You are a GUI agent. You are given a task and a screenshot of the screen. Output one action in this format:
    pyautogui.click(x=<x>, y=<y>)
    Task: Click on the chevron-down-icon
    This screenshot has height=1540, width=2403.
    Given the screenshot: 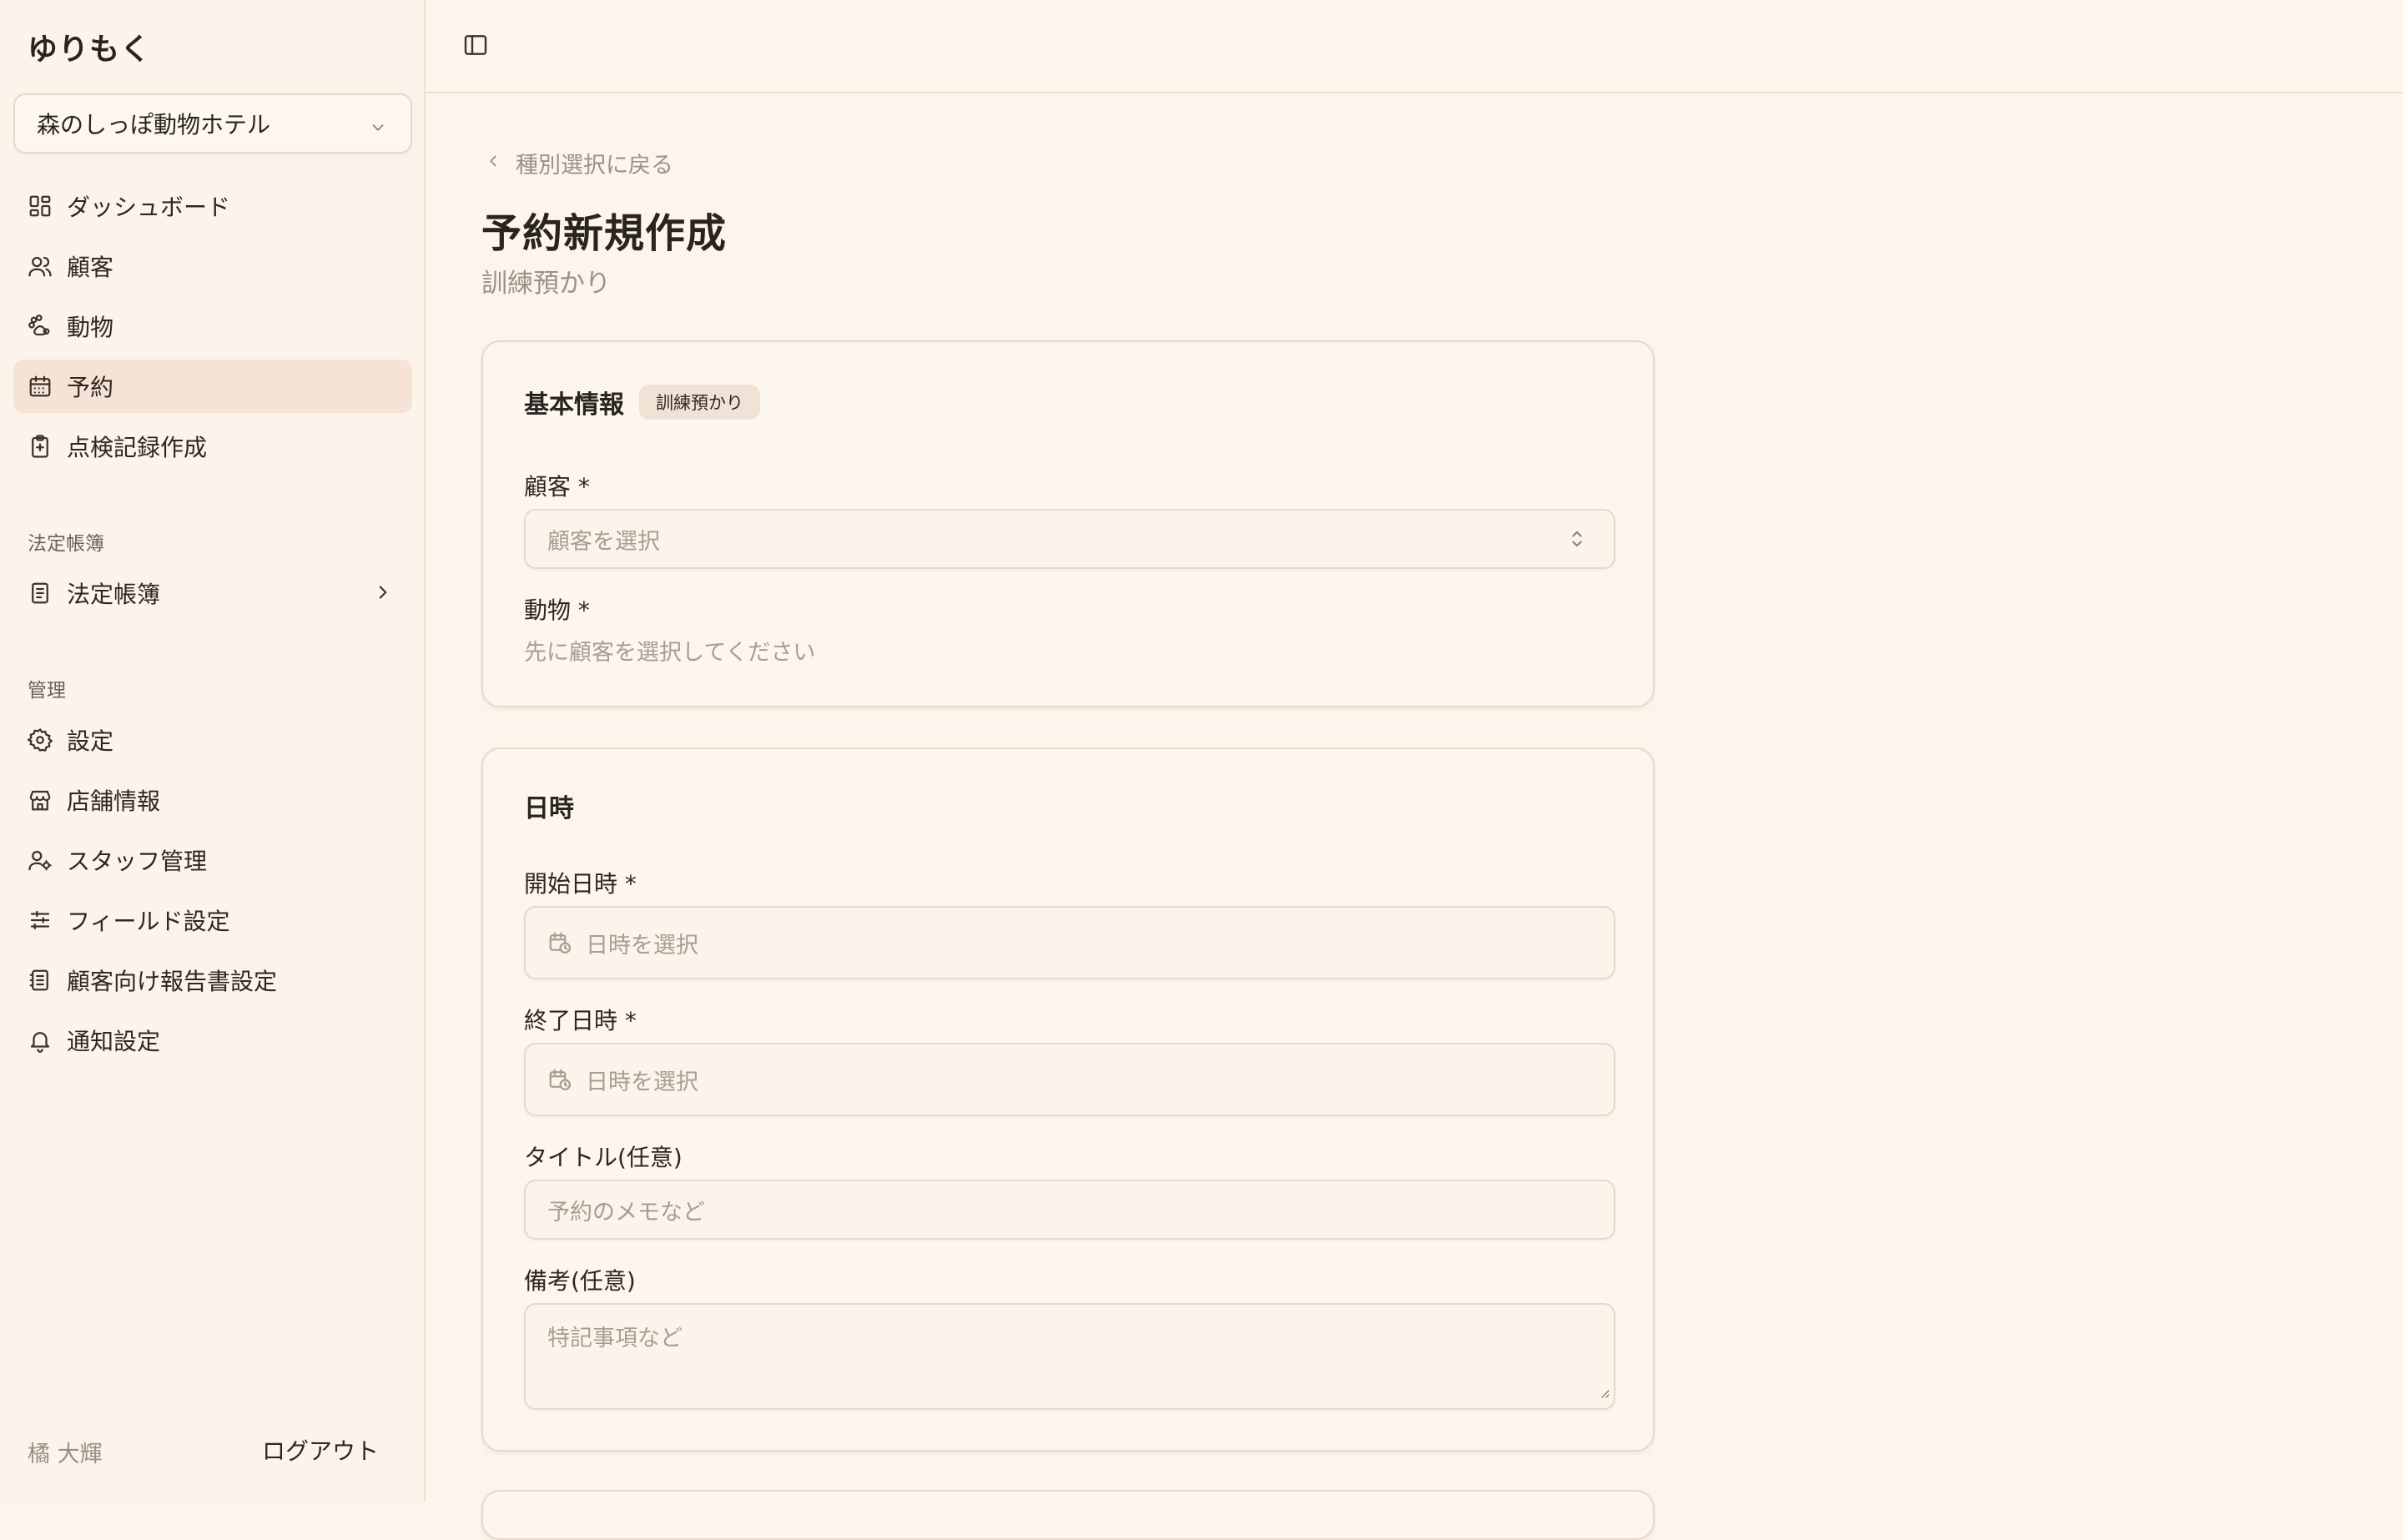 What is the action you would take?
    pyautogui.click(x=378, y=129)
    